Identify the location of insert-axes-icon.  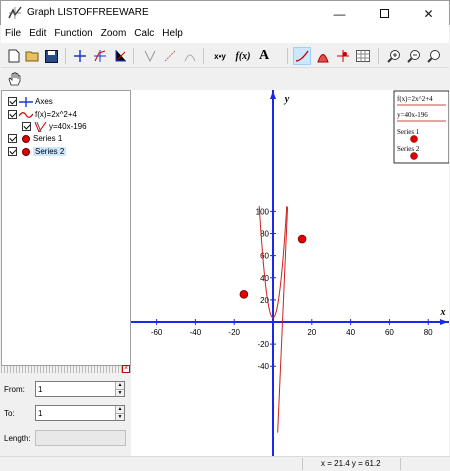
(80, 56).